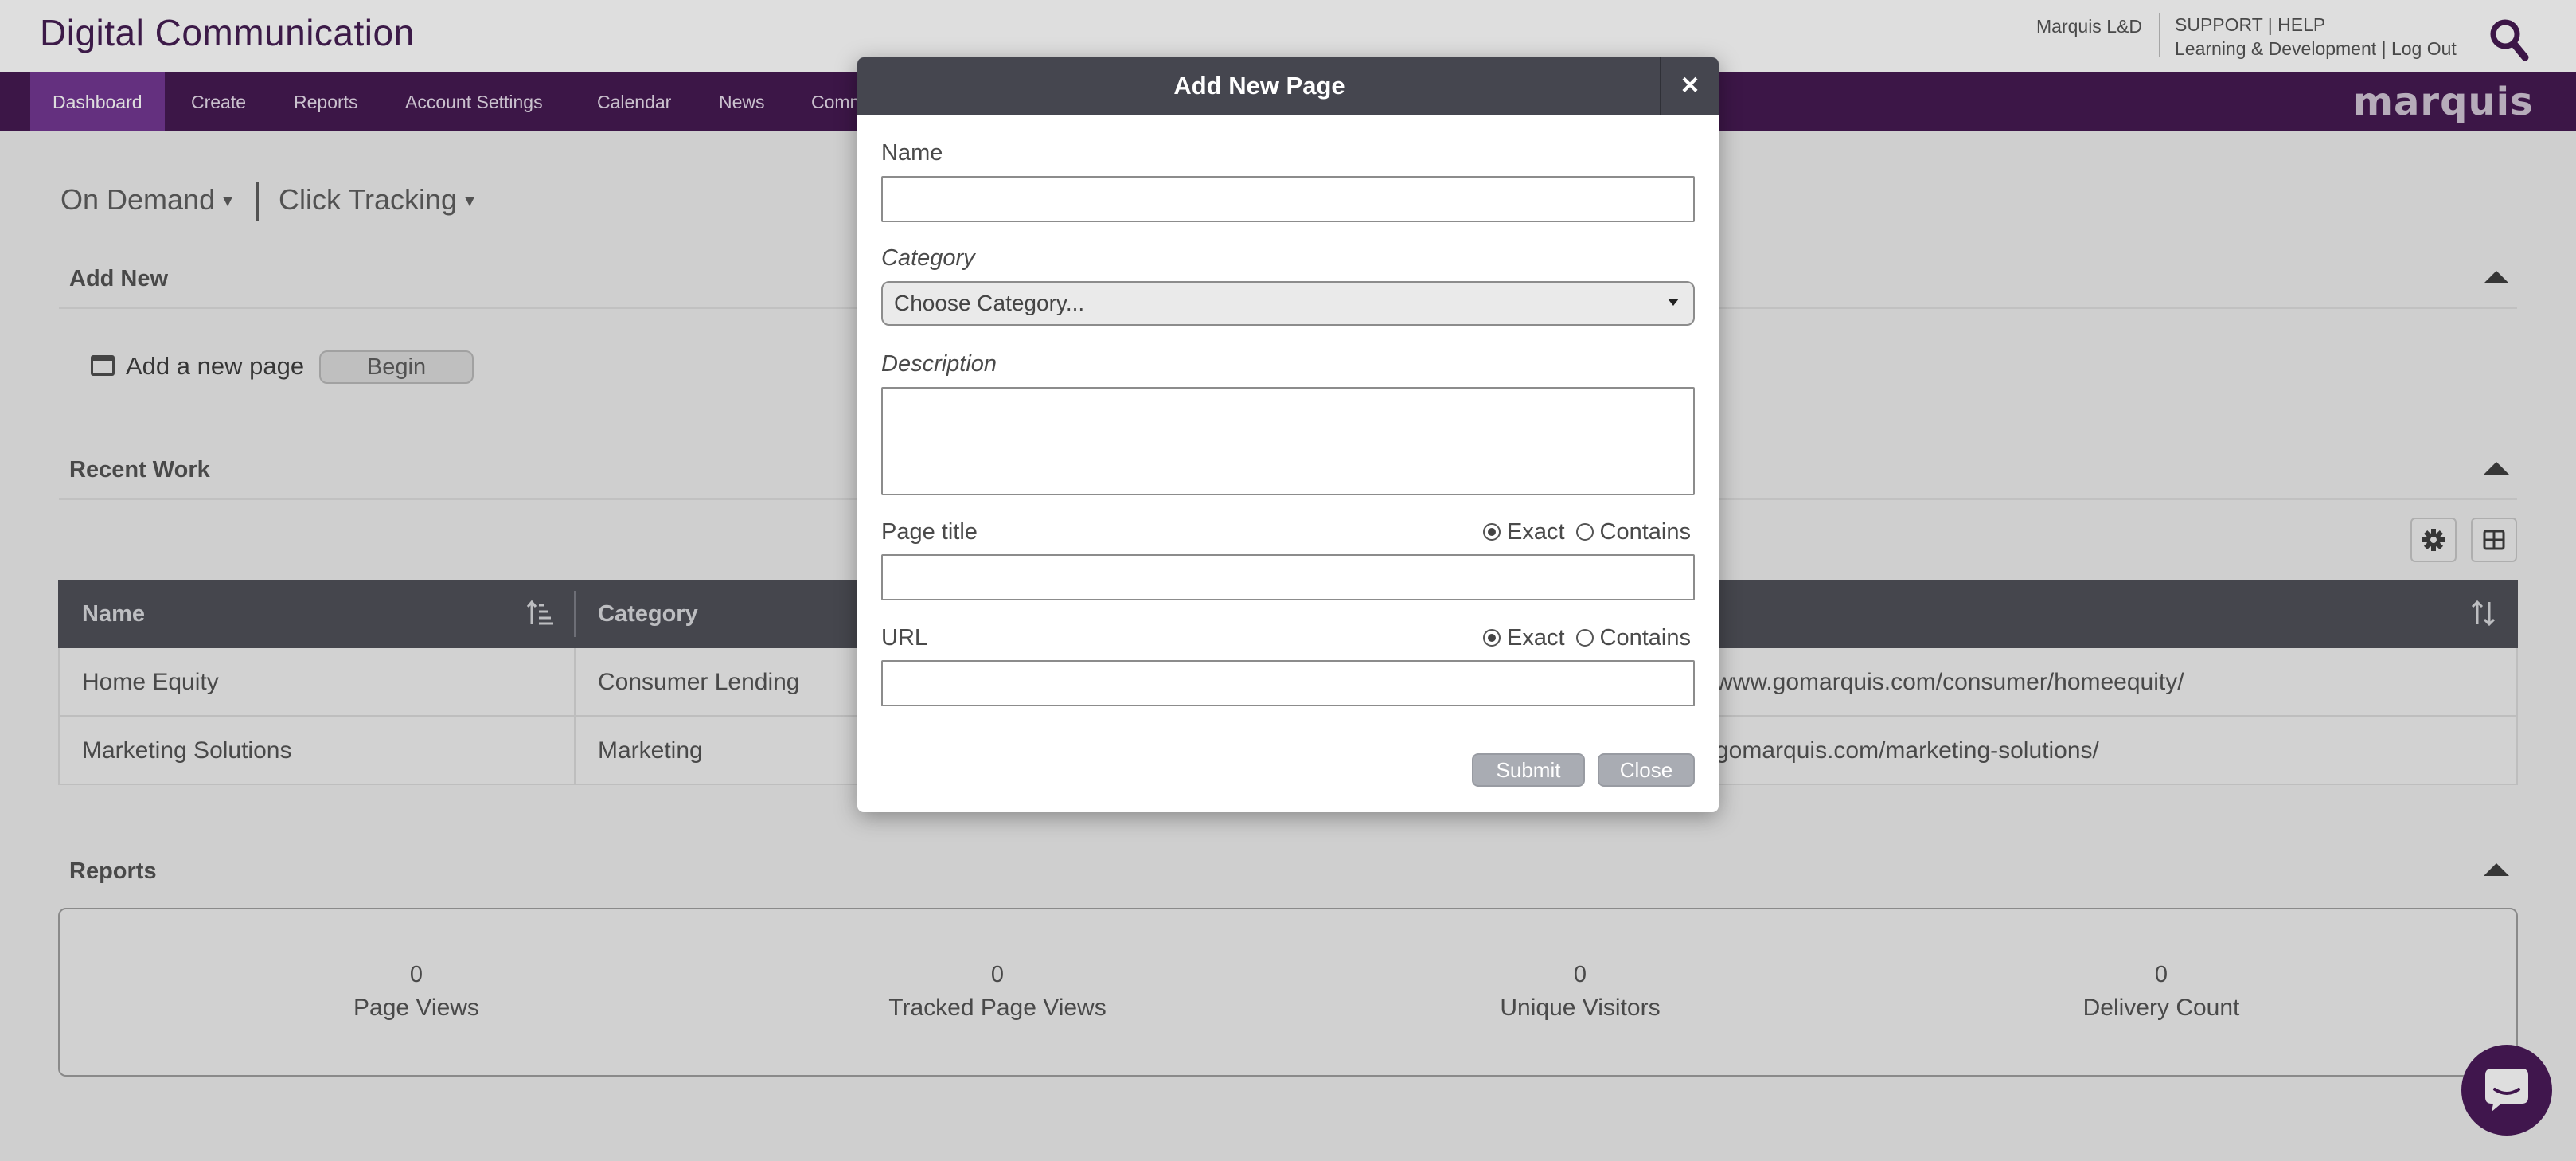  What do you see at coordinates (1288, 441) in the screenshot?
I see `description-field` at bounding box center [1288, 441].